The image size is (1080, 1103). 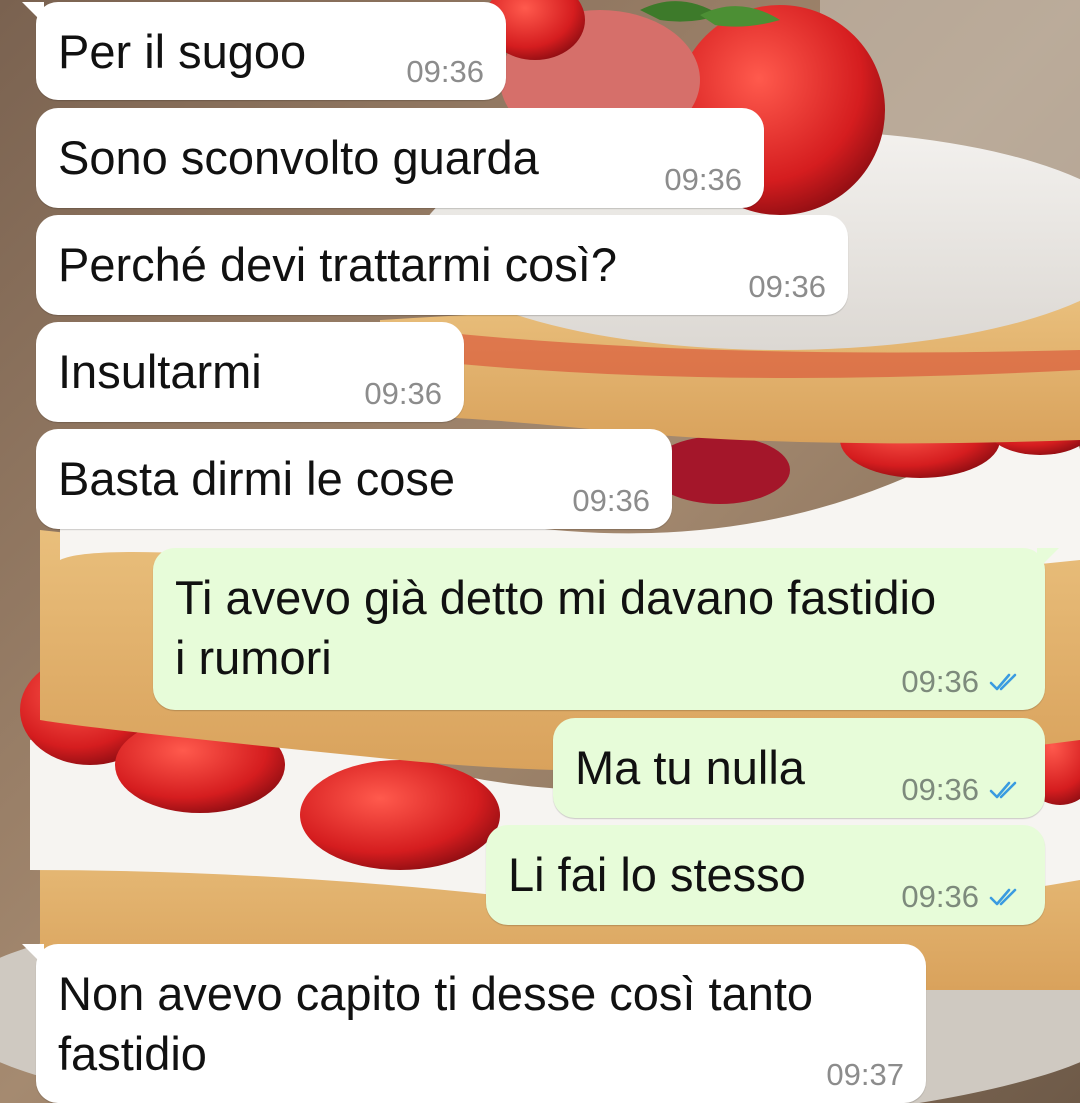 What do you see at coordinates (337, 264) in the screenshot?
I see `message-text: Perché devi trattarmi così?` at bounding box center [337, 264].